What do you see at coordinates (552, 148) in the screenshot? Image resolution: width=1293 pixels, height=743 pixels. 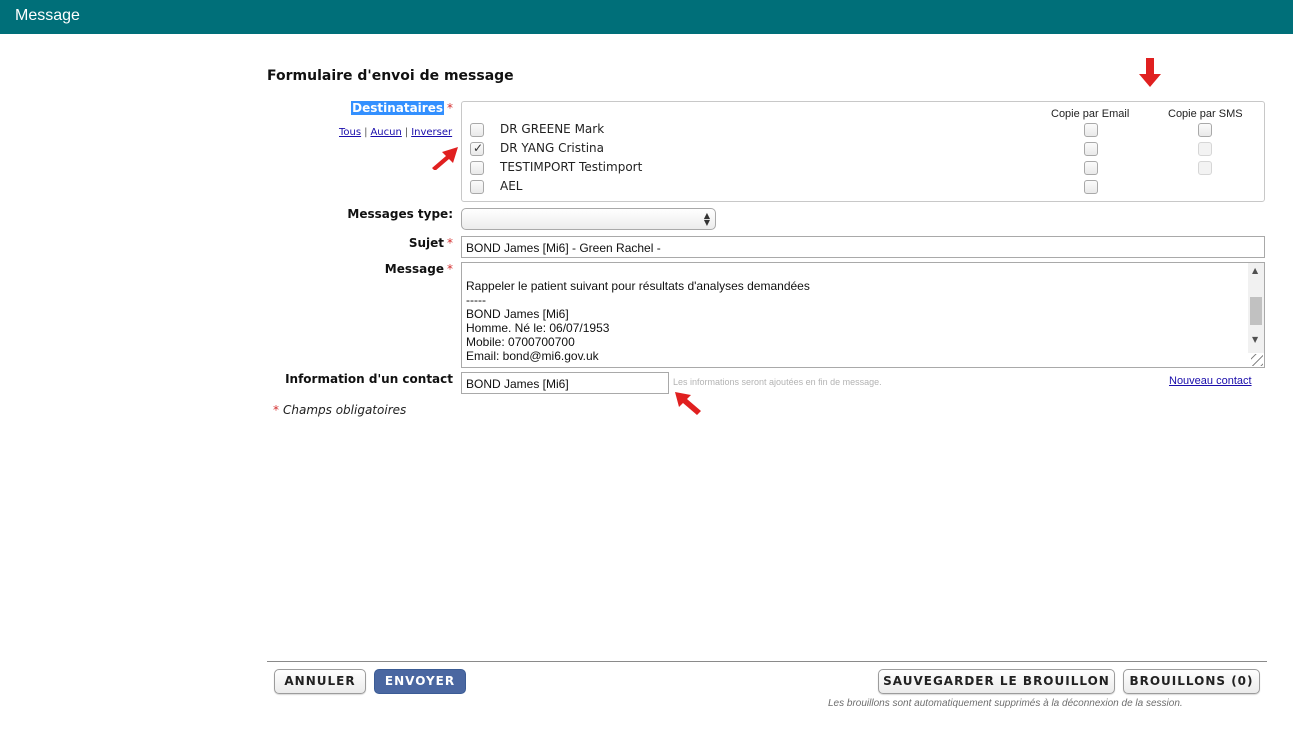 I see `recipient-name: DR YANG Cristina` at bounding box center [552, 148].